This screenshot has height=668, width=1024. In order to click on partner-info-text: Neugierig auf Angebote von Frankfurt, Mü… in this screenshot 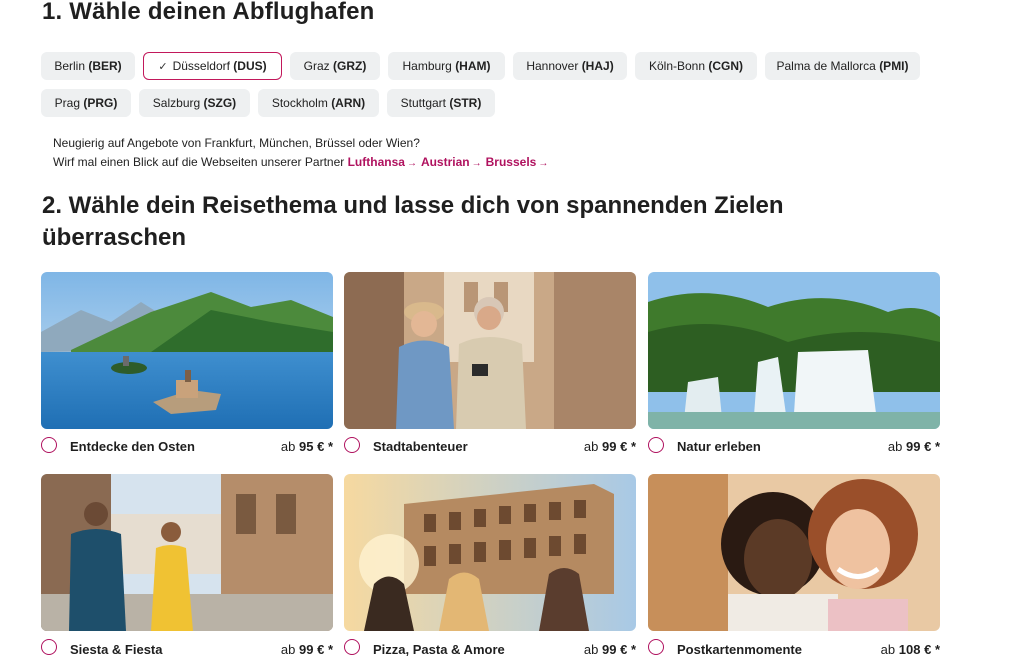, I will do `click(236, 143)`.